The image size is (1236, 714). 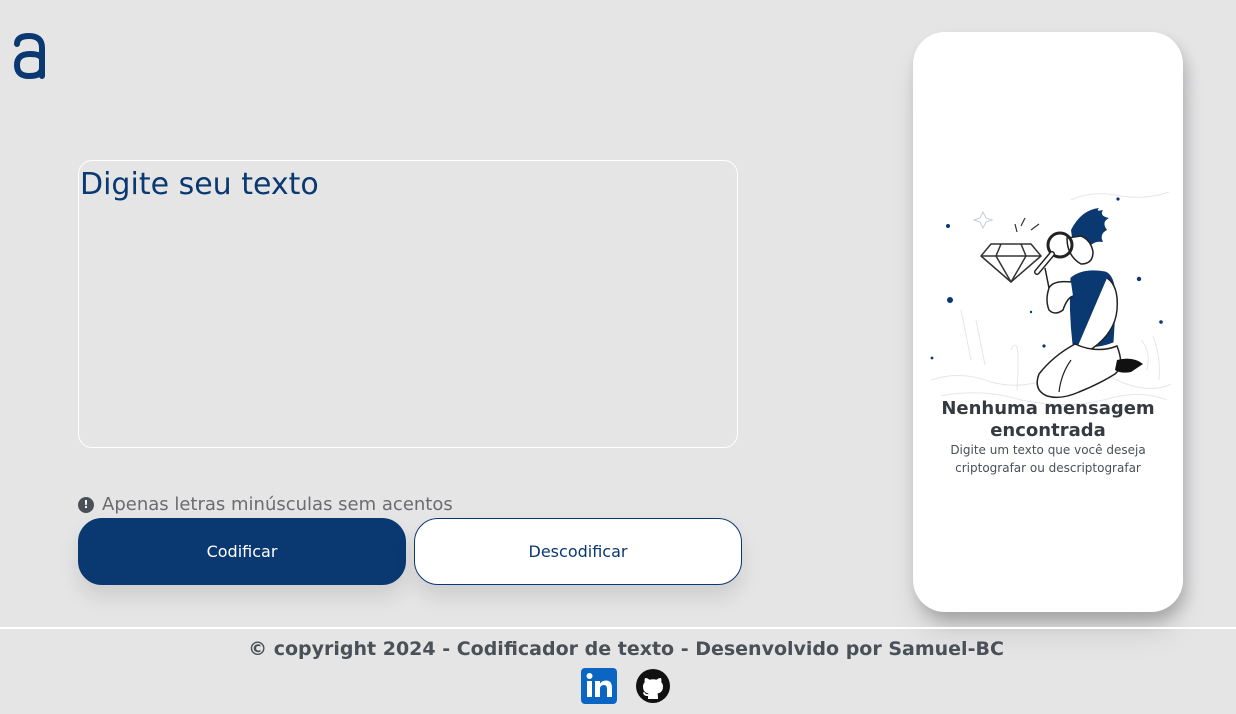 I want to click on person-with-magnifying-glass-illustration, so click(x=1051, y=298).